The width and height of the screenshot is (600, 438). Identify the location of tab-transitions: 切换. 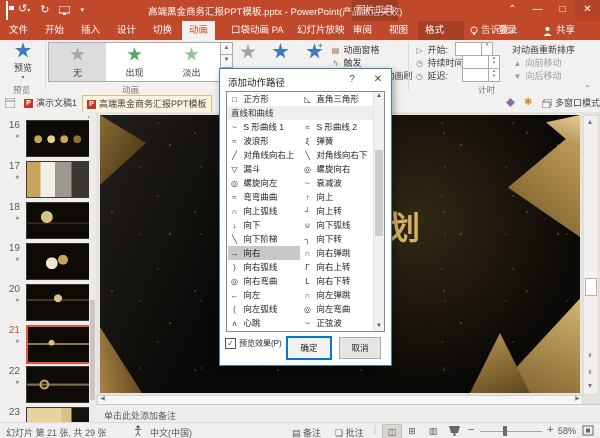
(162, 30).